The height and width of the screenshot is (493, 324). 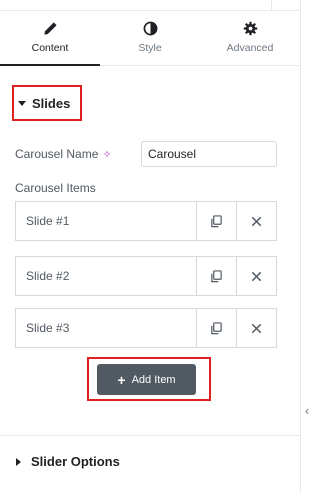 I want to click on caret-right-icon, so click(x=18, y=461).